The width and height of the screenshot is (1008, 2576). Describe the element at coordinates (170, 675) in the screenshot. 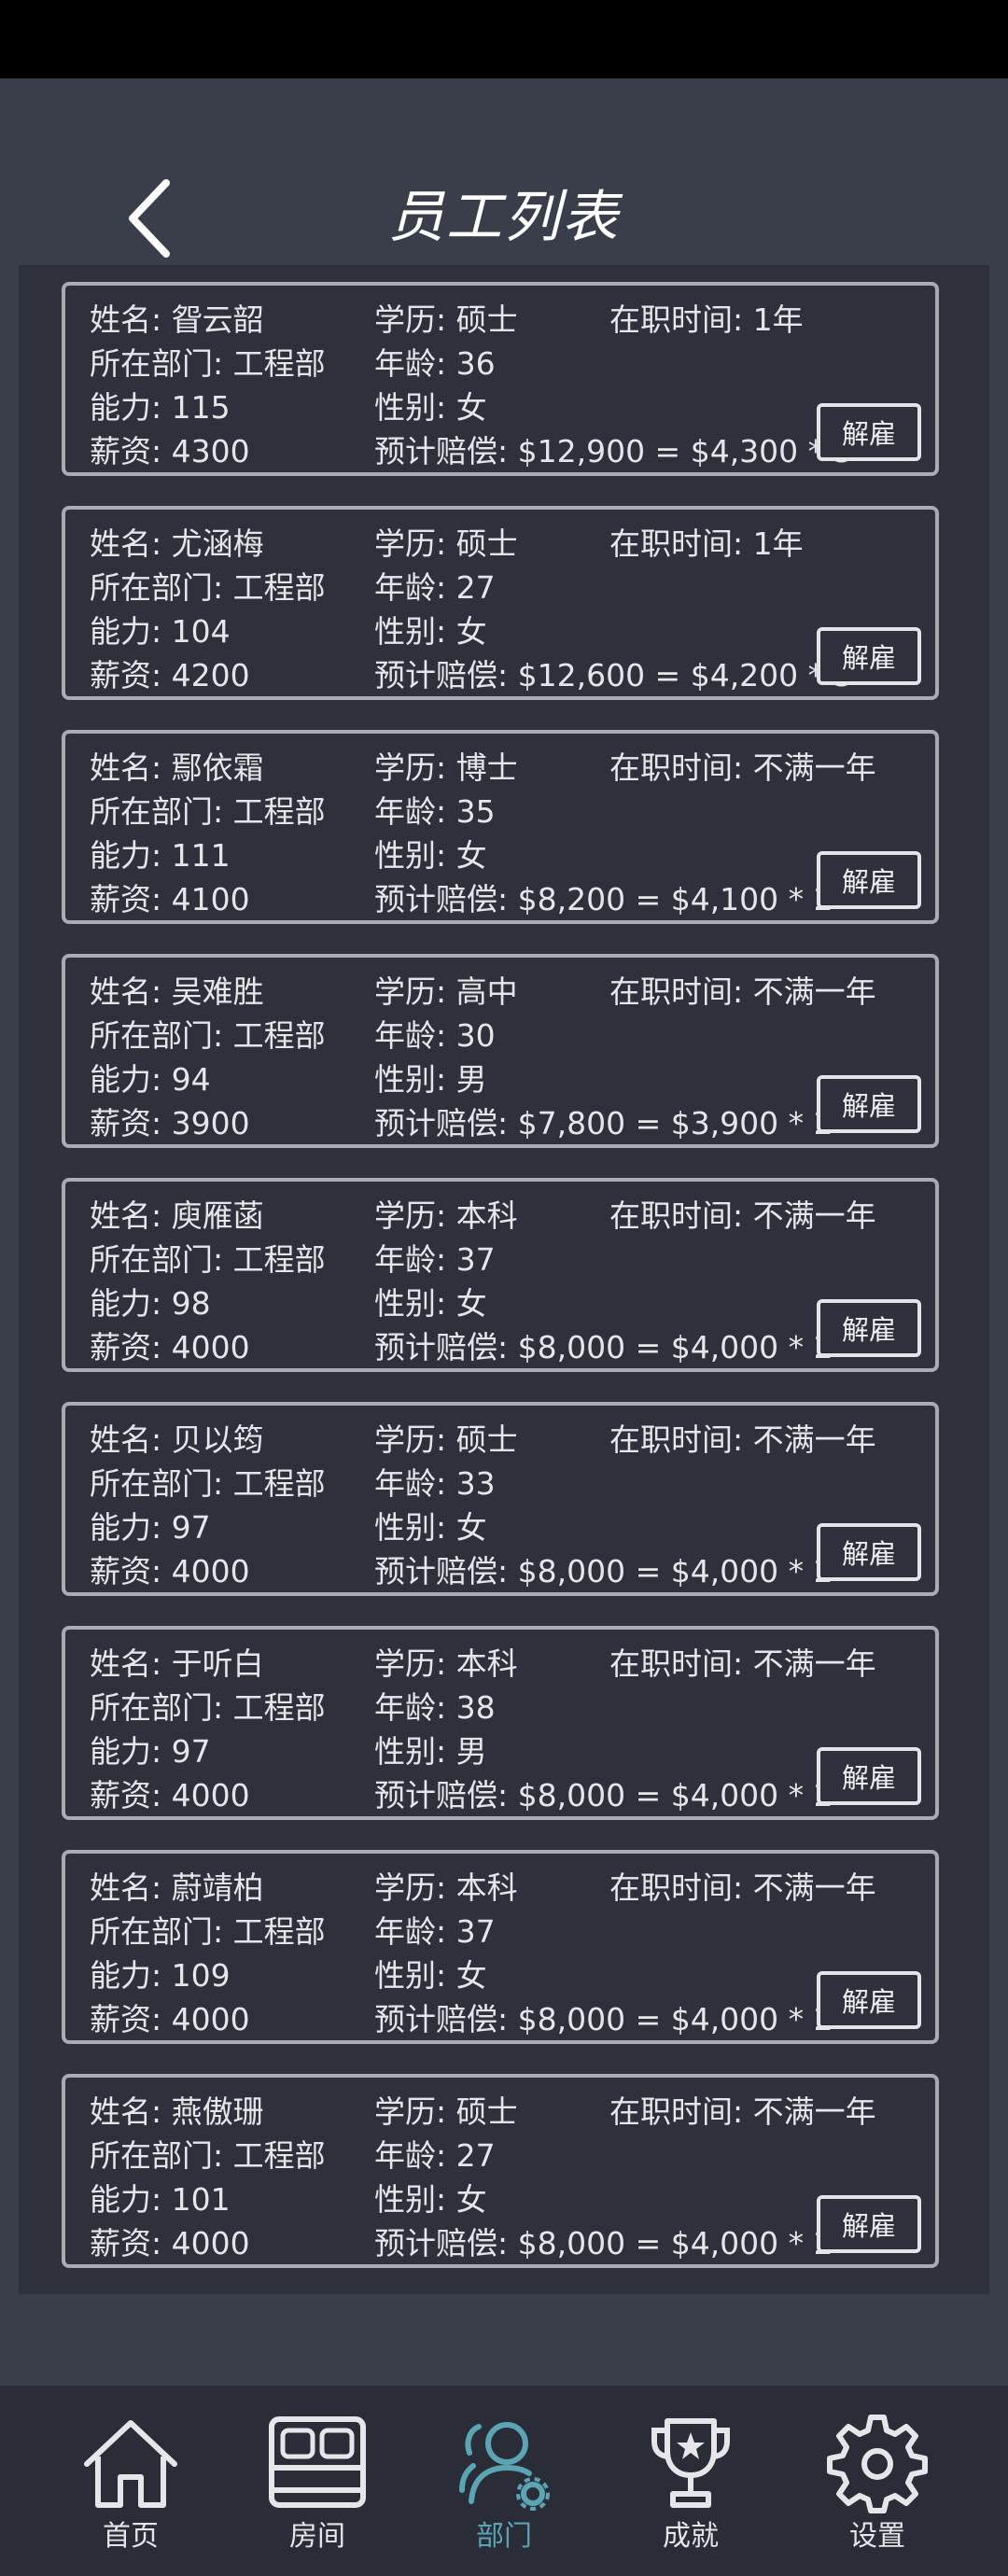

I see `employee-salary: 薪资: 4200` at that location.